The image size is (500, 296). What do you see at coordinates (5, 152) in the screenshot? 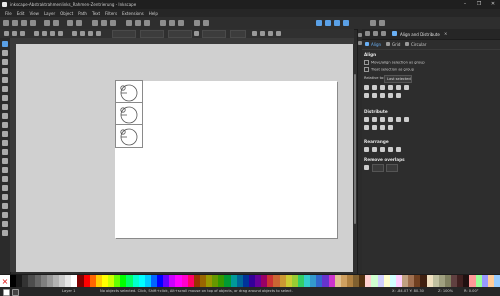
I see `calligraphy-tool-icon` at bounding box center [5, 152].